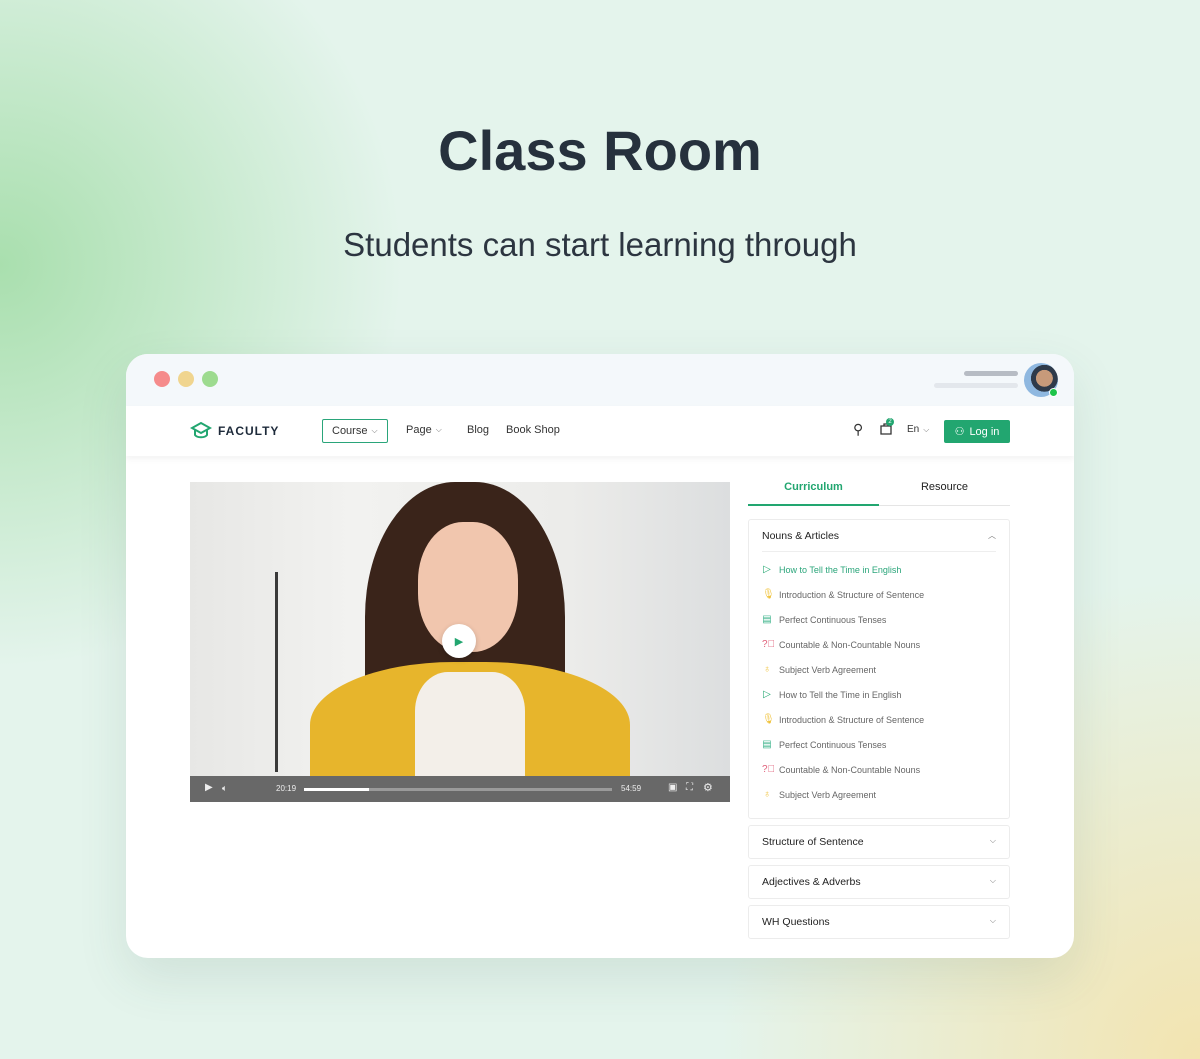  I want to click on progress-fill, so click(336, 789).